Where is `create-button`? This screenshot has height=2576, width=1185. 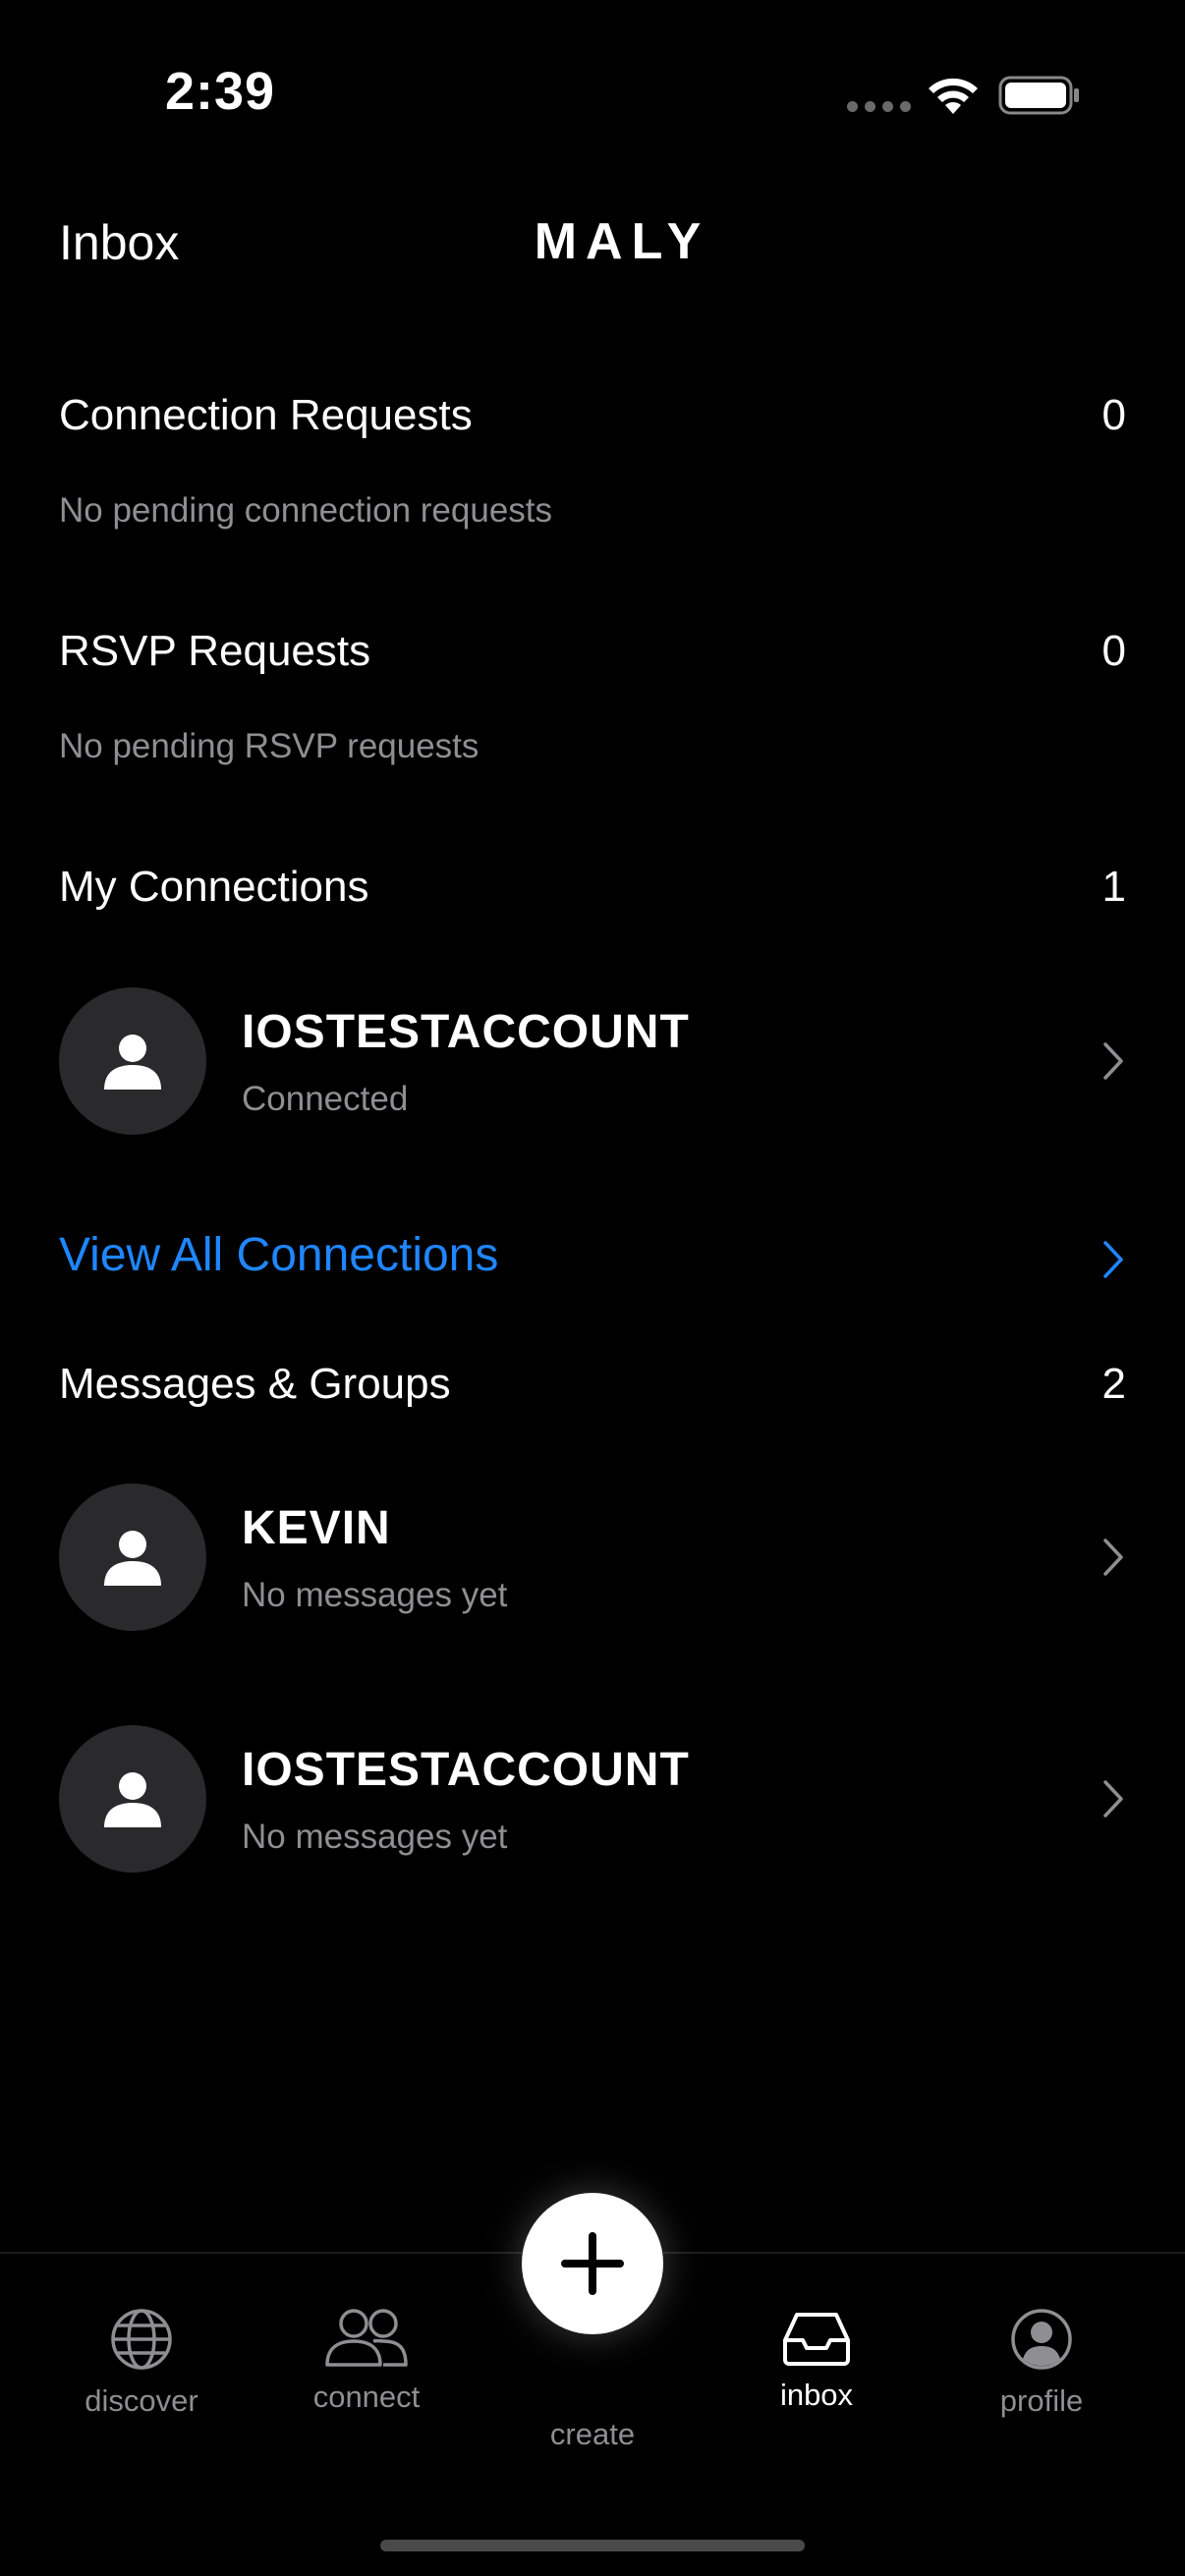
create-button is located at coordinates (592, 2263).